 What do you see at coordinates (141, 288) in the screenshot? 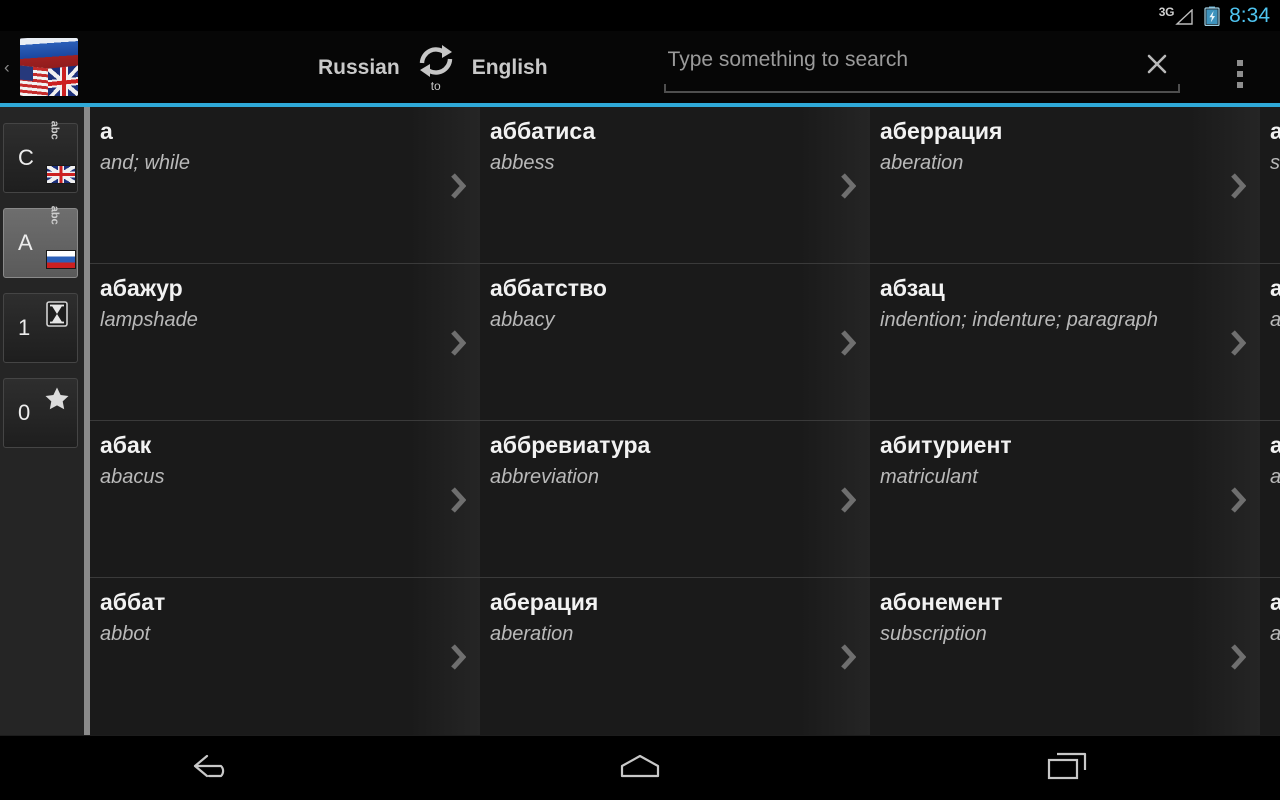
I see `entry-word: абажур` at bounding box center [141, 288].